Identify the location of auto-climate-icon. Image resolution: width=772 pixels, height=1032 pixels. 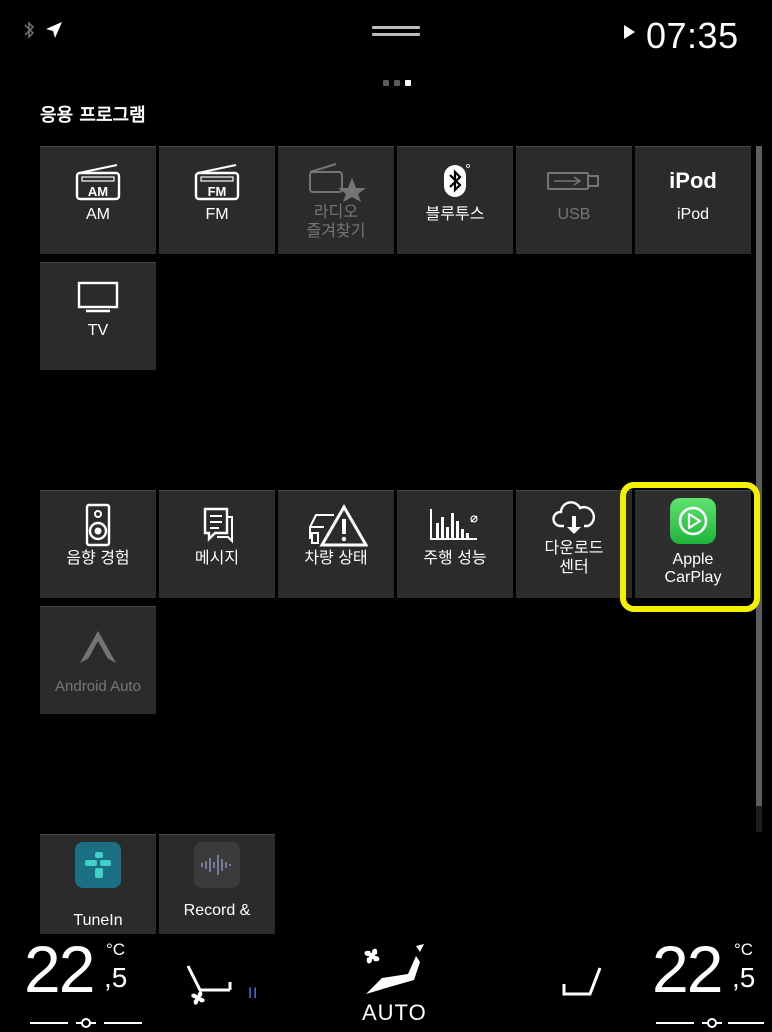
(392, 970).